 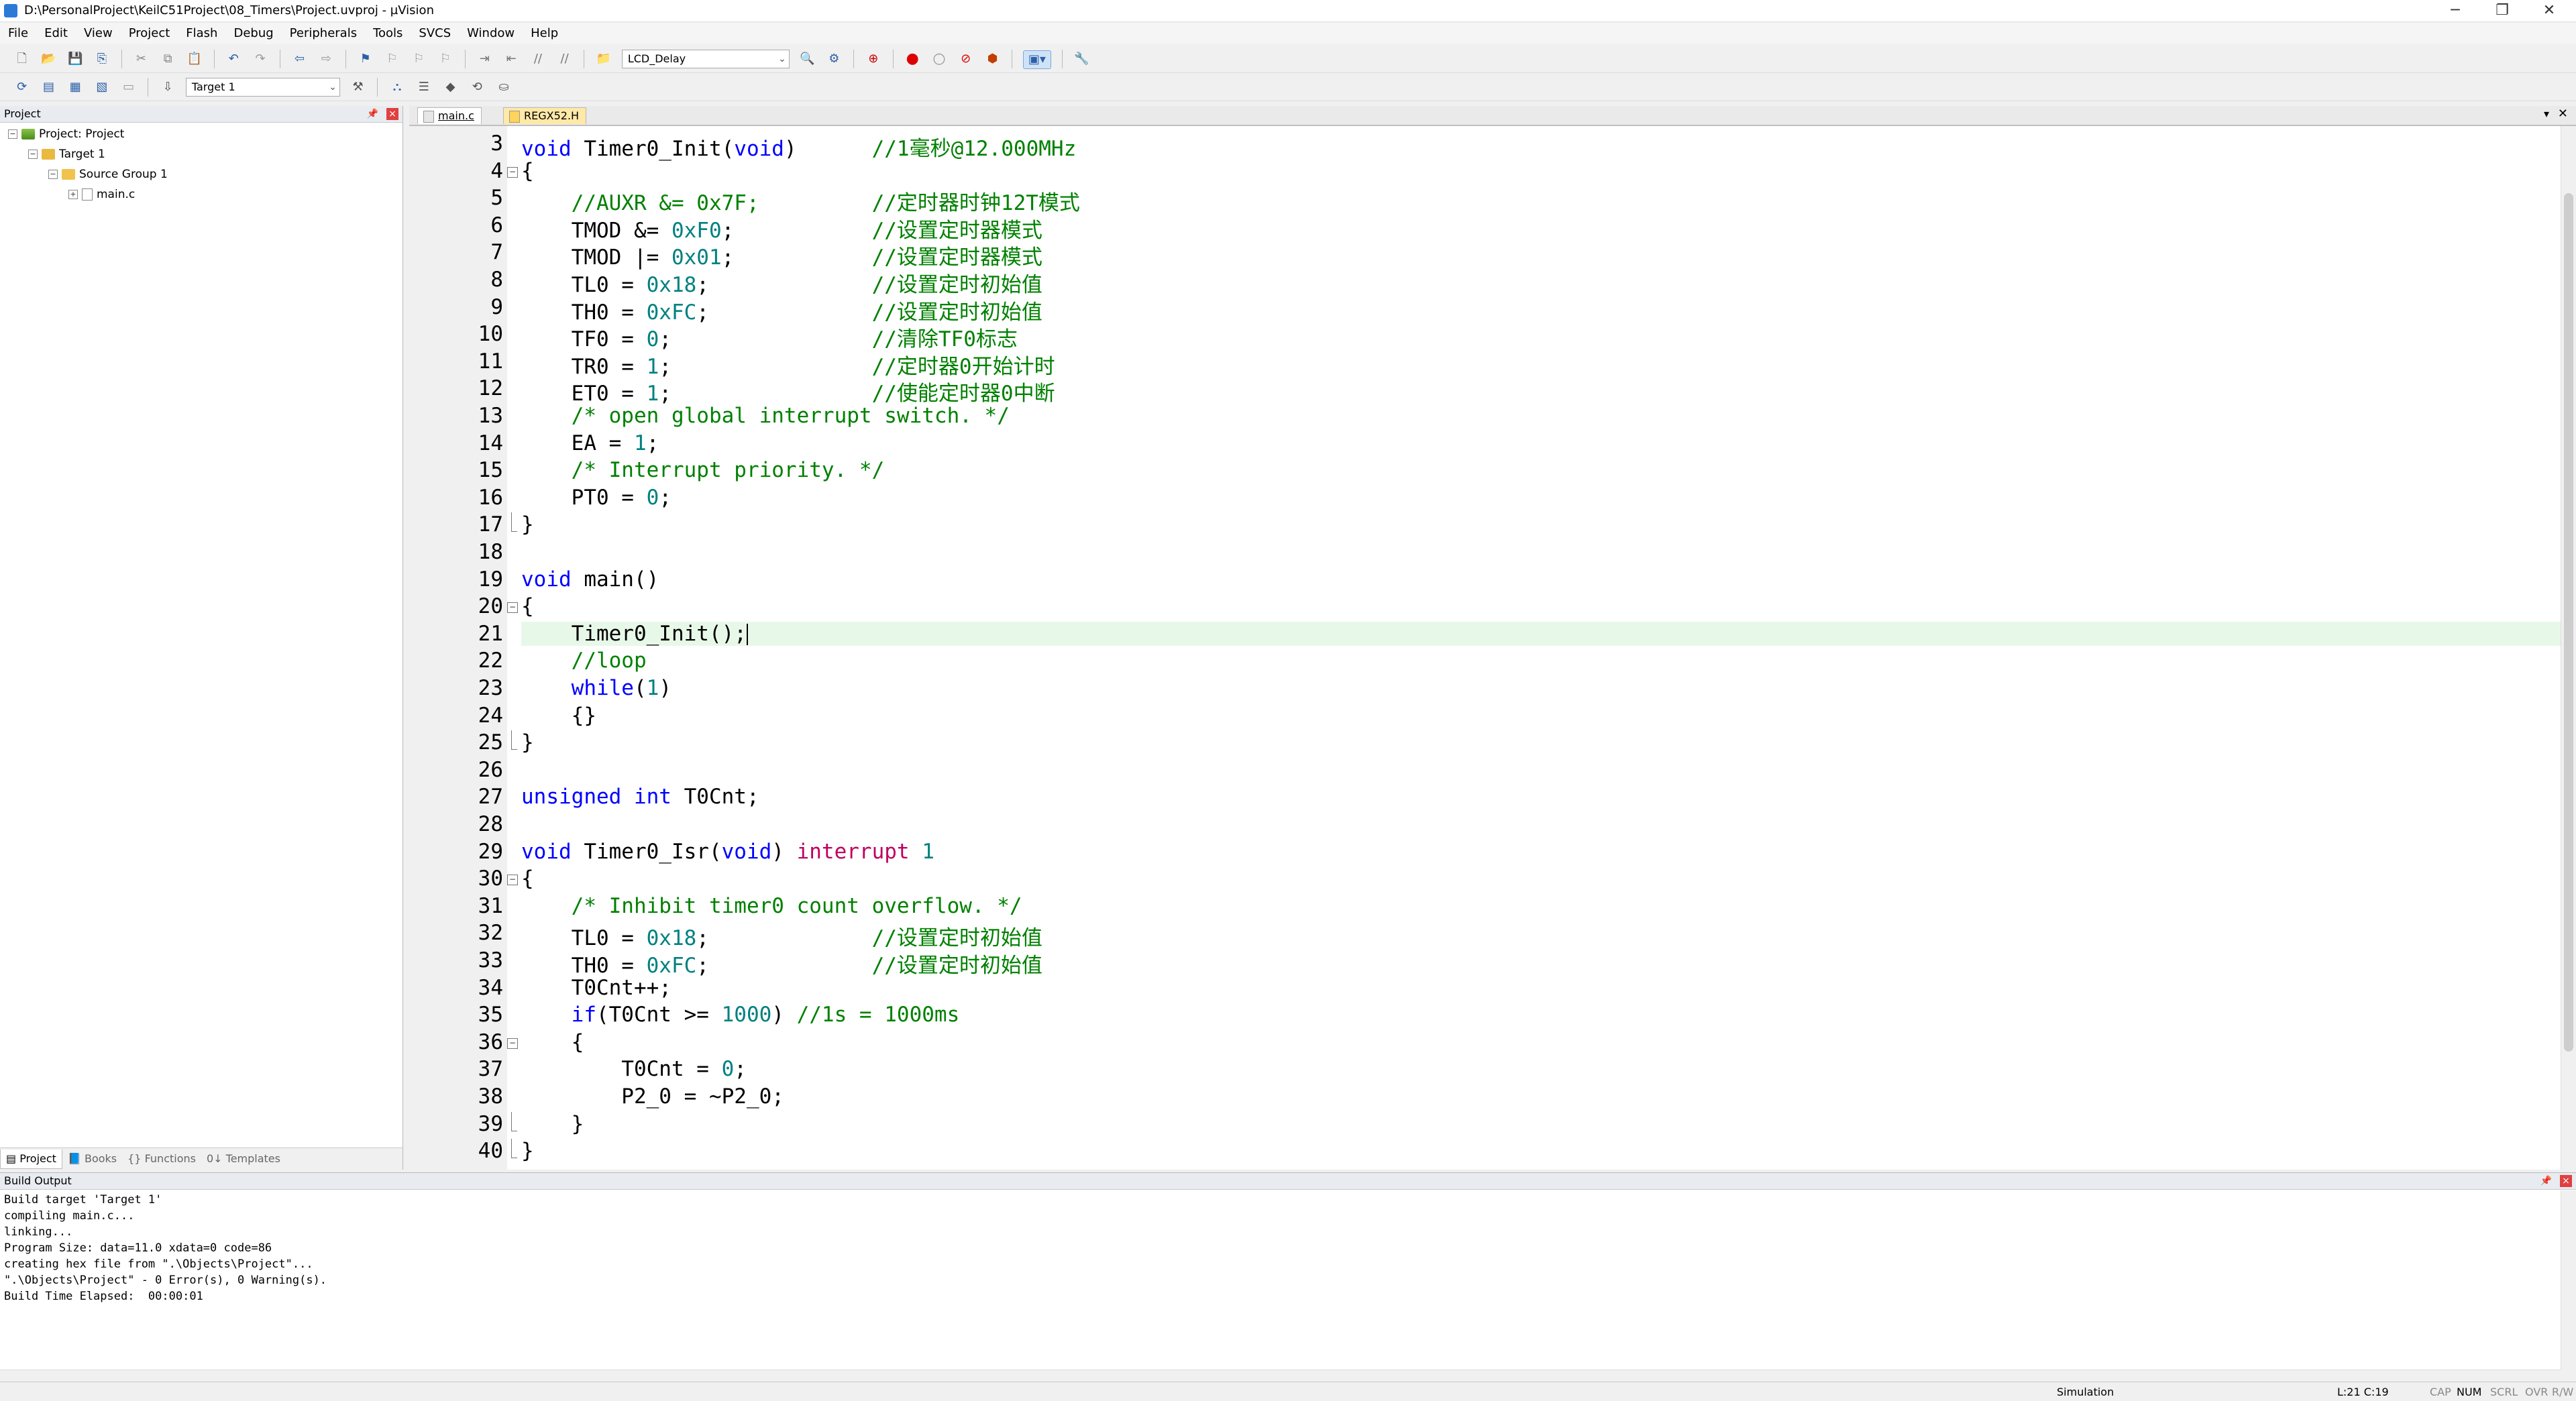 I want to click on code-line: while(1), so click(x=596, y=688).